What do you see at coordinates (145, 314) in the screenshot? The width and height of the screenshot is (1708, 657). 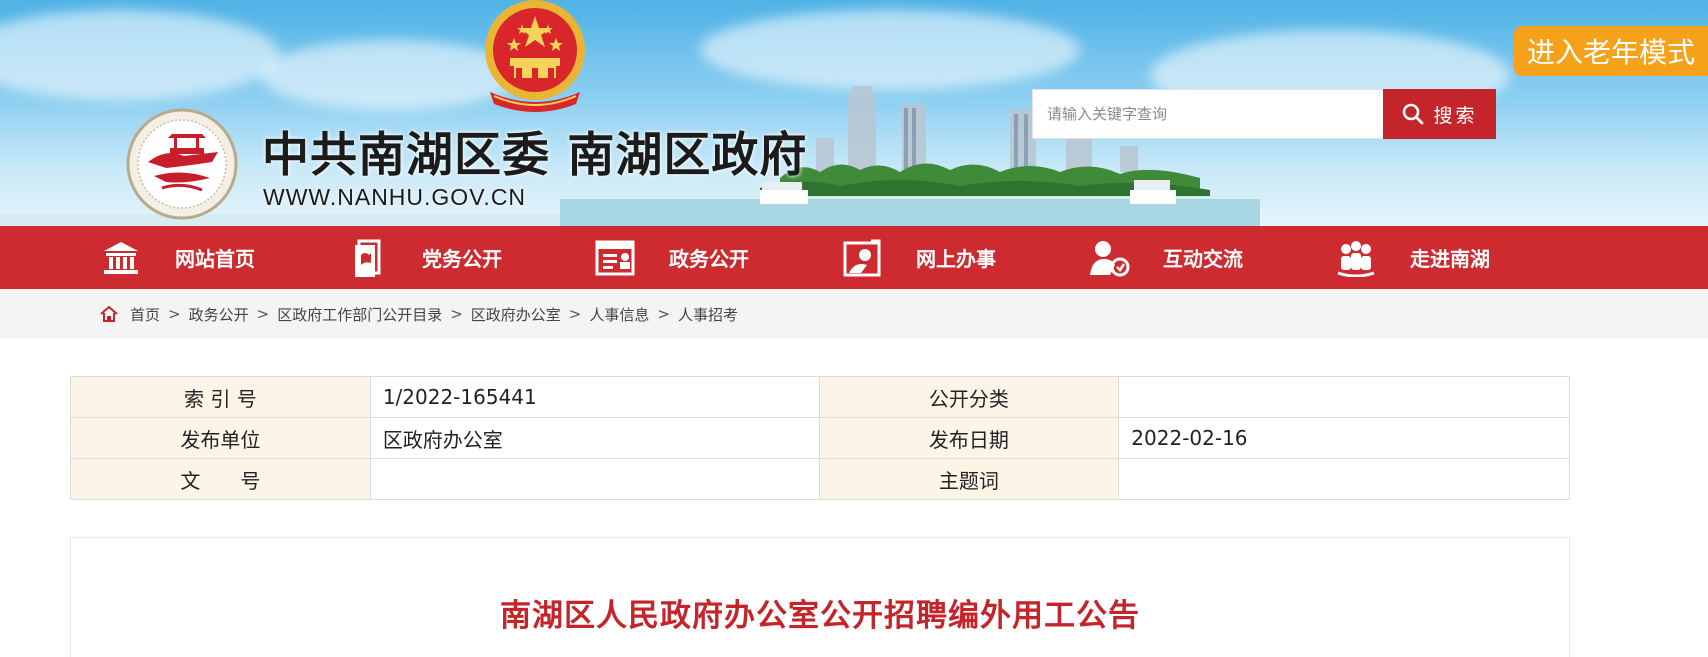 I see `breadcrumb-link: 首页` at bounding box center [145, 314].